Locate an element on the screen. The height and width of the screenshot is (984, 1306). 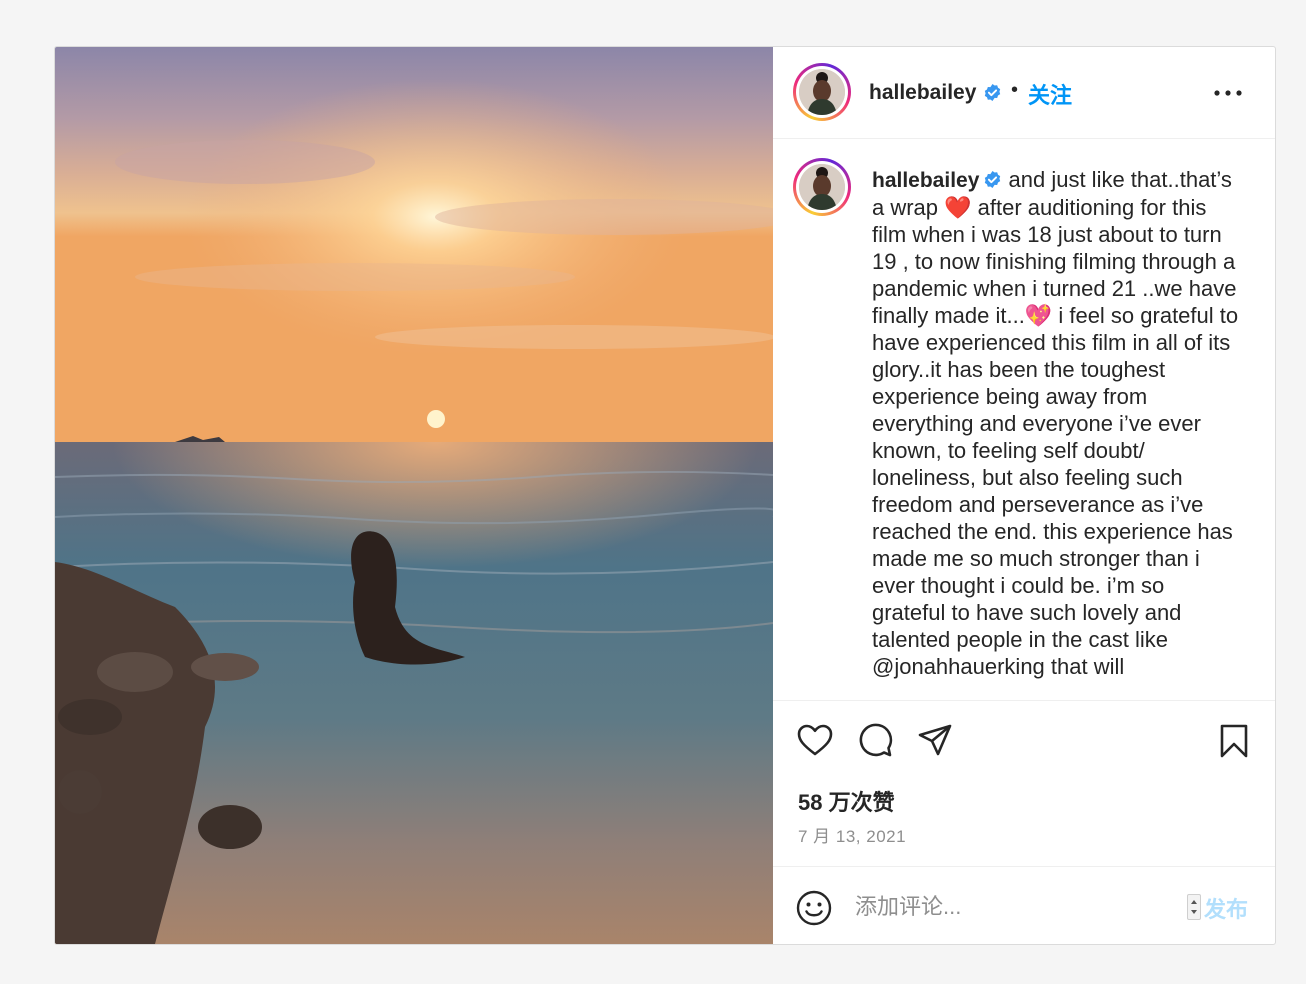
caption-avatar is located at coordinates (822, 187).